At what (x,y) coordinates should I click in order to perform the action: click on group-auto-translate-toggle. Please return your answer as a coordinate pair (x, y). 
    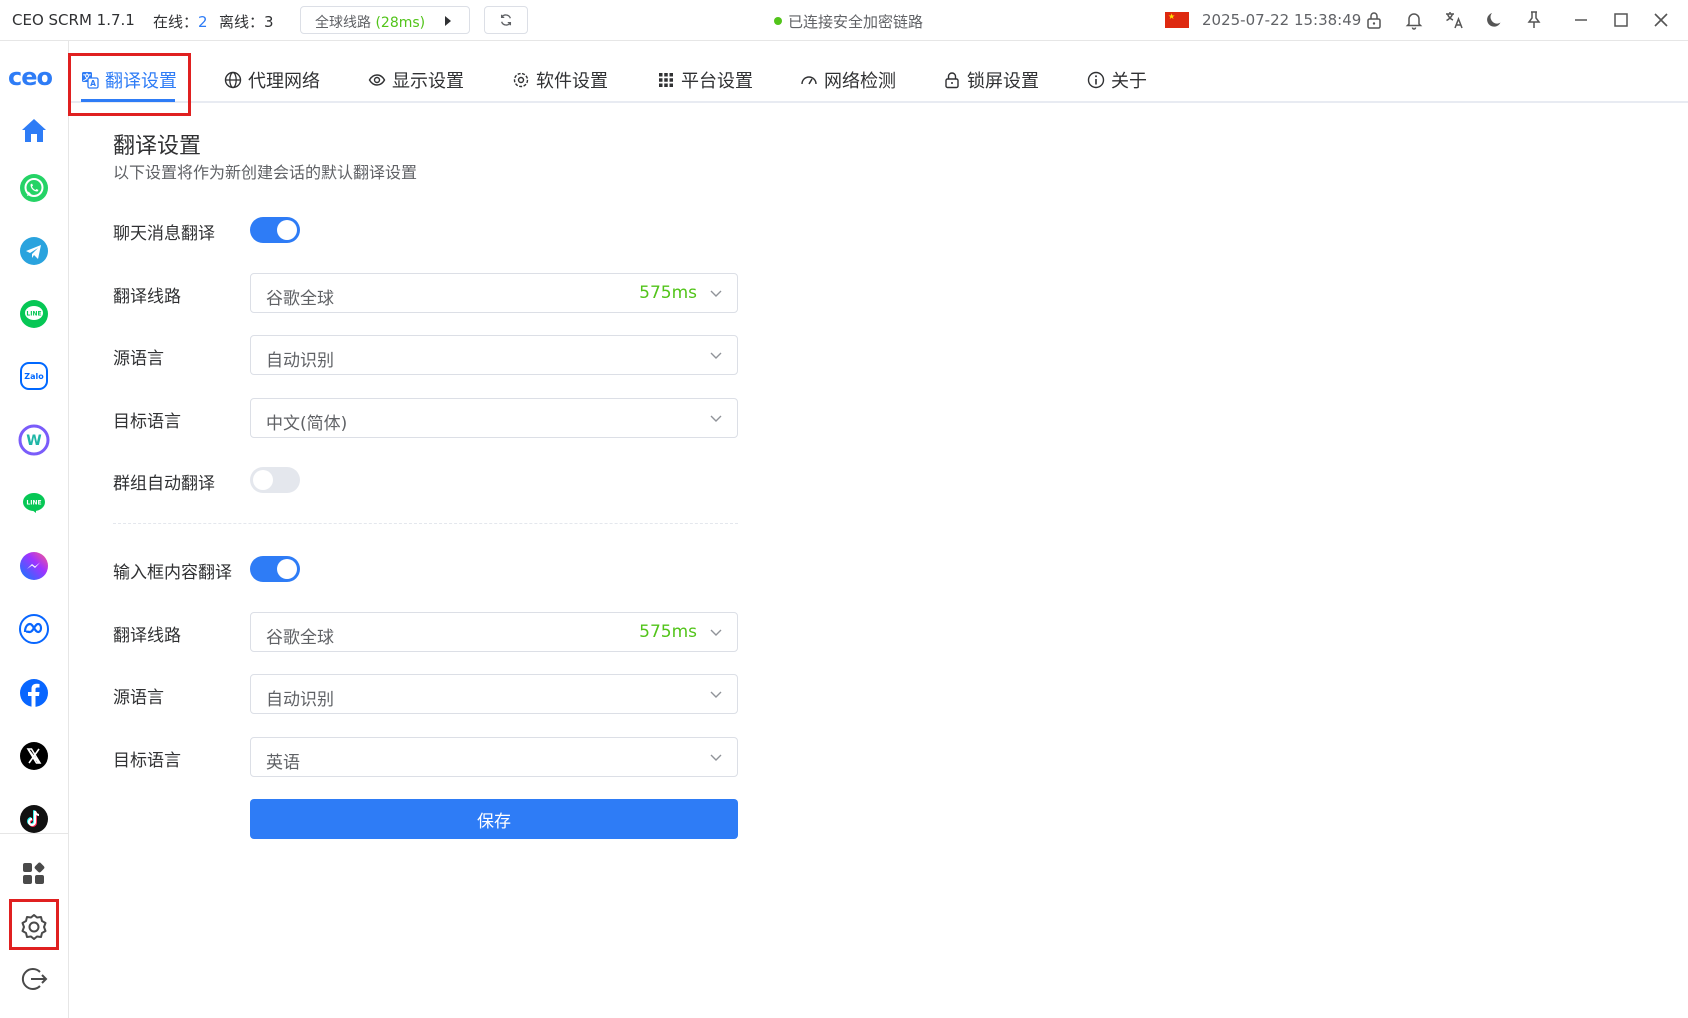
    Looking at the image, I should click on (275, 480).